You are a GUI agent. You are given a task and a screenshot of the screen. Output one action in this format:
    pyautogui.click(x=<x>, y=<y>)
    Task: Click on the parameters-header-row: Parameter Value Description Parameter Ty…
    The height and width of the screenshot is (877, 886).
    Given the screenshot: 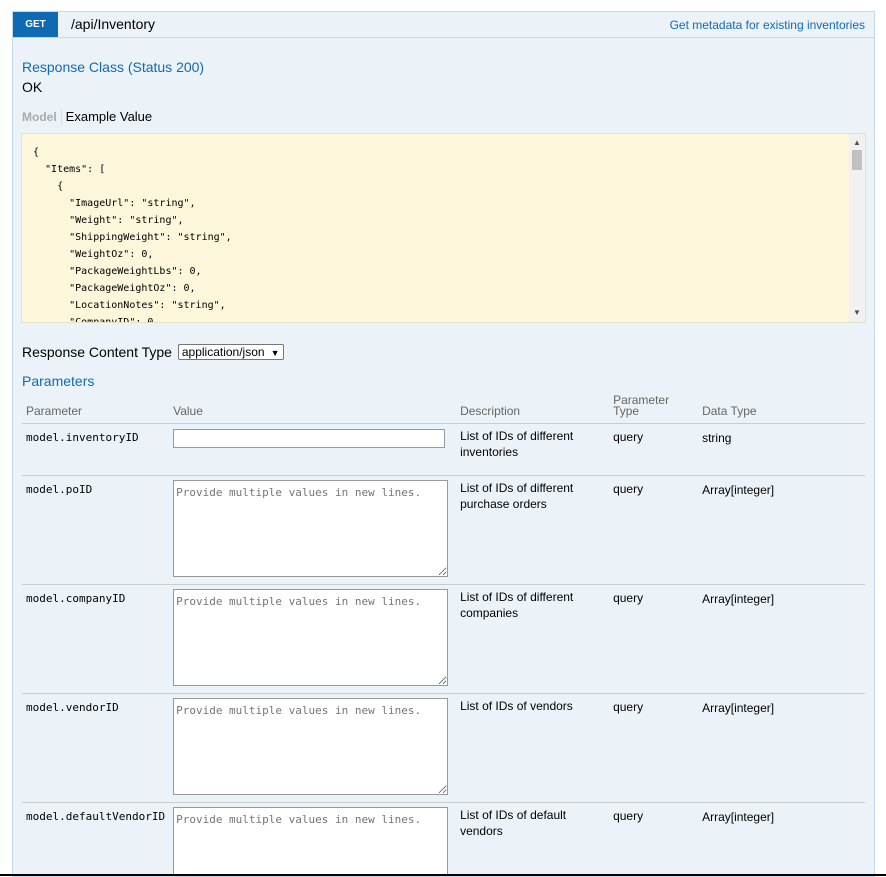 What is the action you would take?
    pyautogui.click(x=443, y=408)
    